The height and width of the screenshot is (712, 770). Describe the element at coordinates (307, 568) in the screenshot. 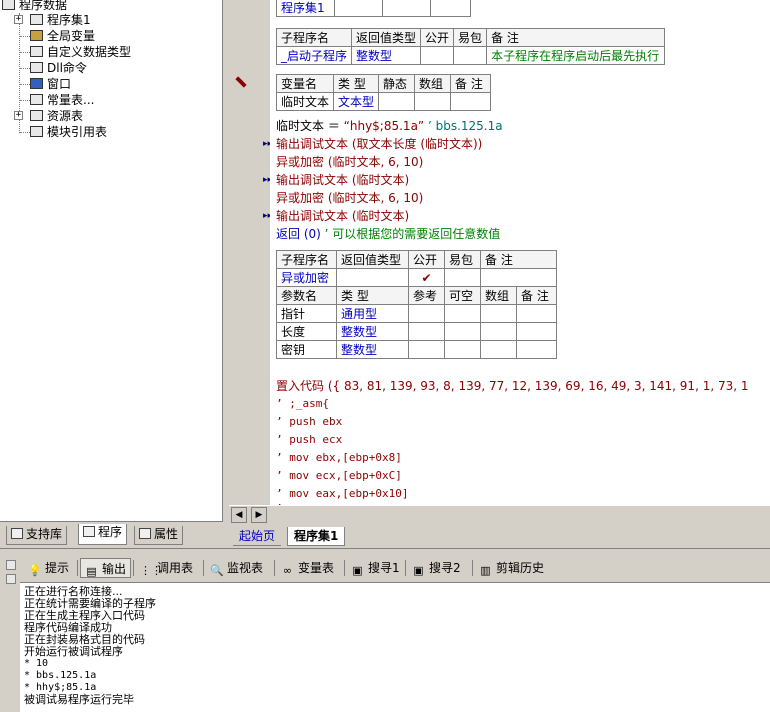

I see `tool-variables: ∞ 变量表` at that location.